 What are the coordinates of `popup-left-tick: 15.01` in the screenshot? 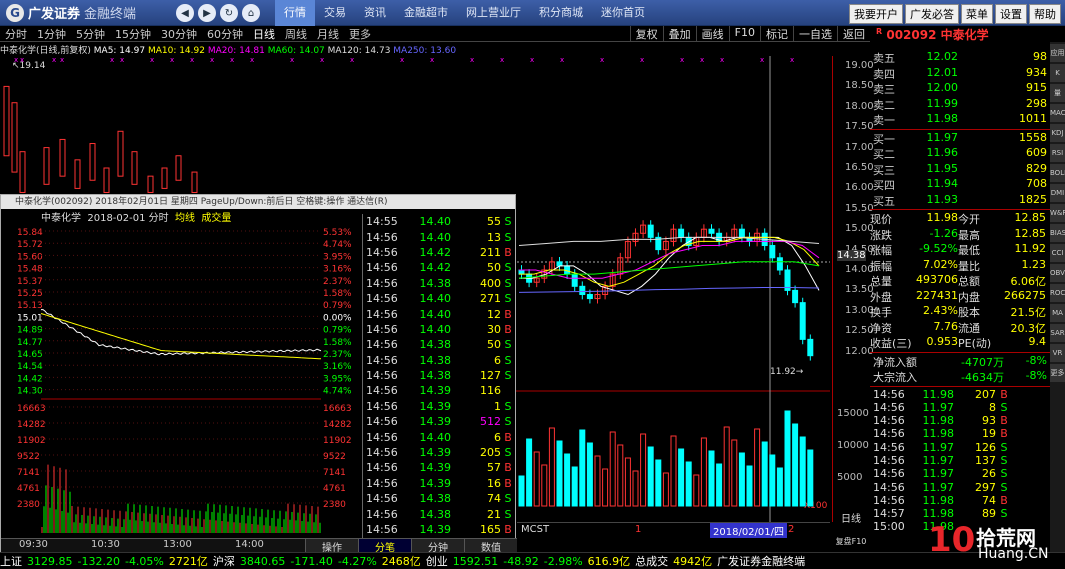 It's located at (30, 318).